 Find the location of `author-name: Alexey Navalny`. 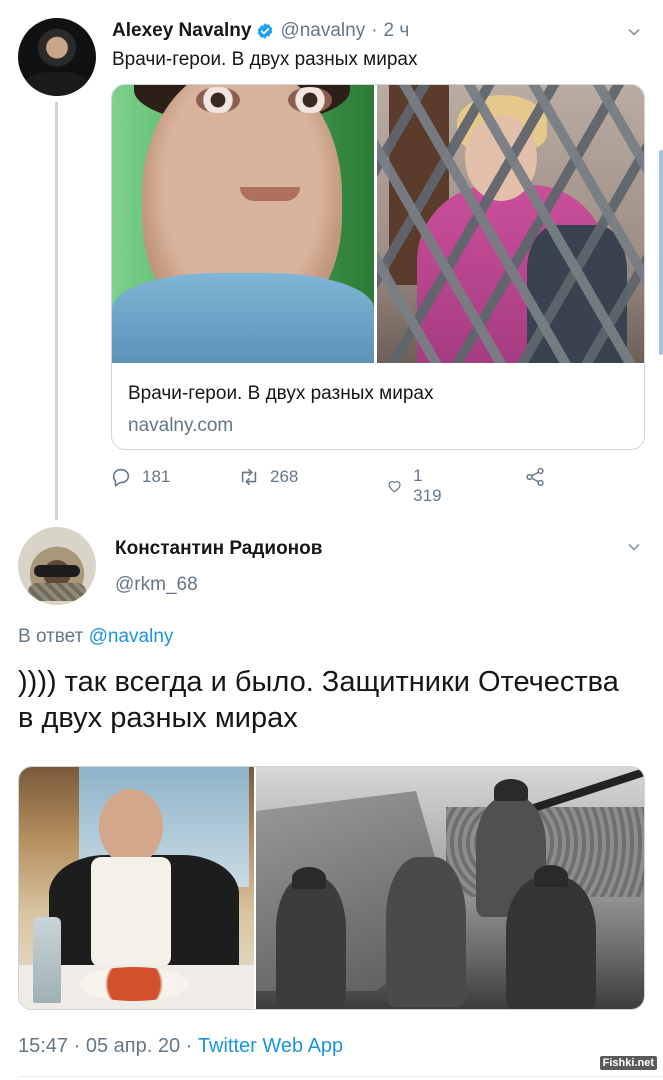

author-name: Alexey Navalny is located at coordinates (181, 31).